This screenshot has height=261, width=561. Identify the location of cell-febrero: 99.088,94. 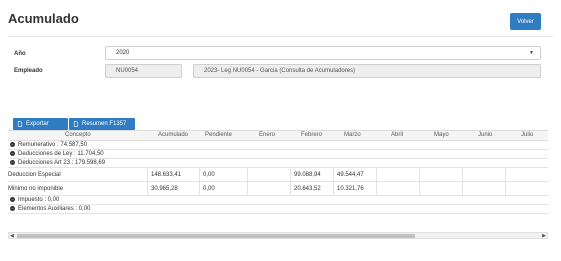
(311, 174).